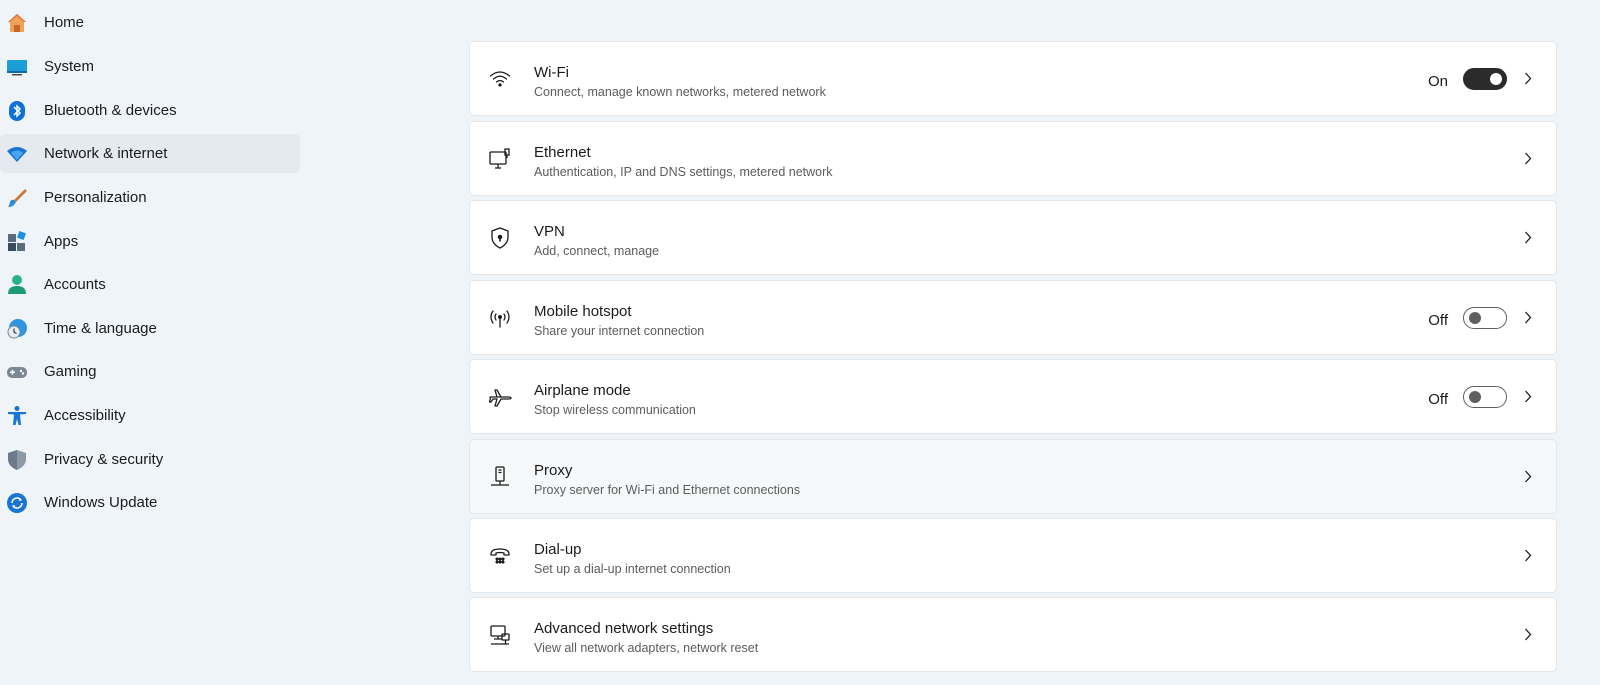  What do you see at coordinates (624, 628) in the screenshot?
I see `card-title: Advanced network settings` at bounding box center [624, 628].